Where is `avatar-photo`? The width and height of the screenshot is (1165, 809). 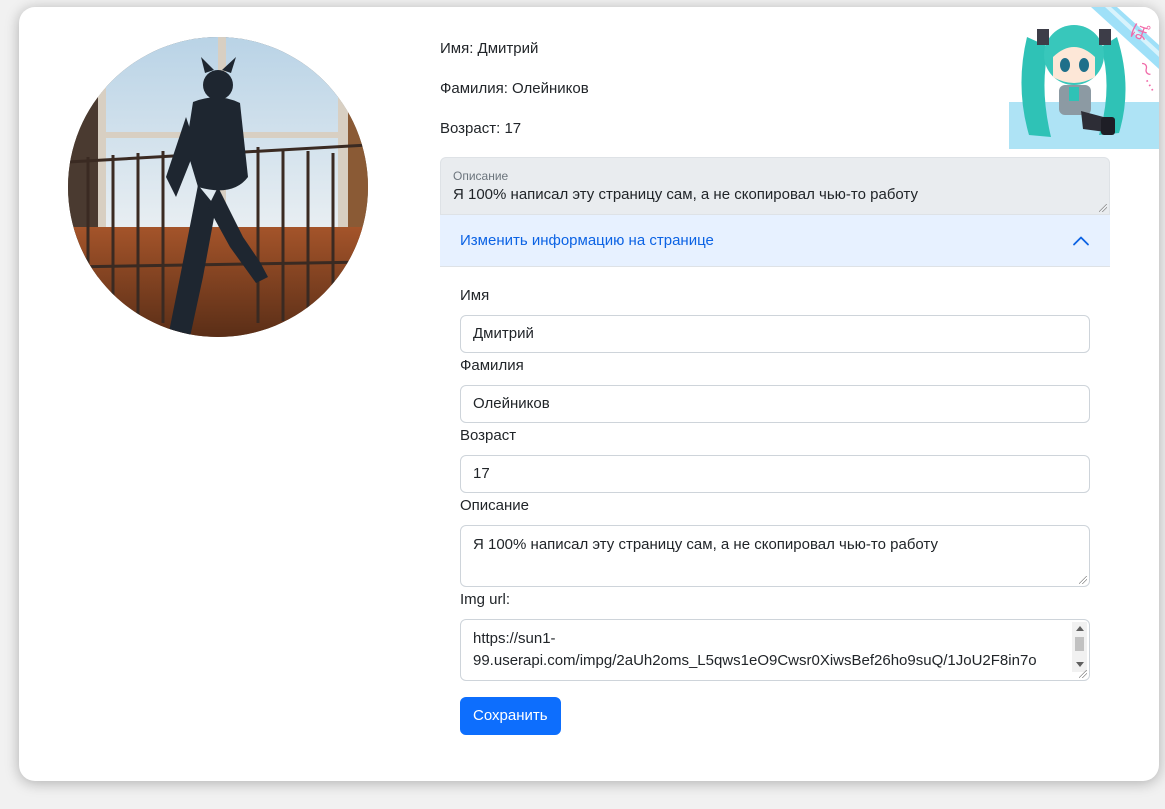 avatar-photo is located at coordinates (218, 187).